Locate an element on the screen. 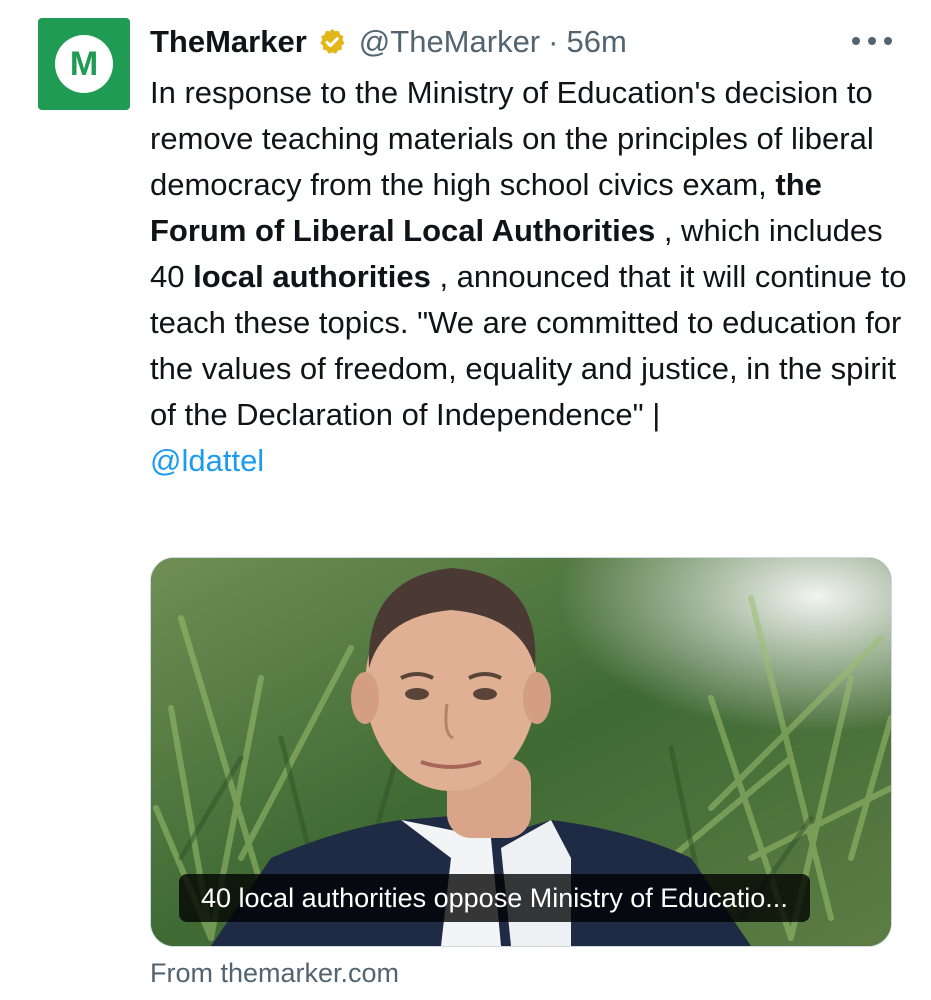  author-avatar: M is located at coordinates (84, 64).